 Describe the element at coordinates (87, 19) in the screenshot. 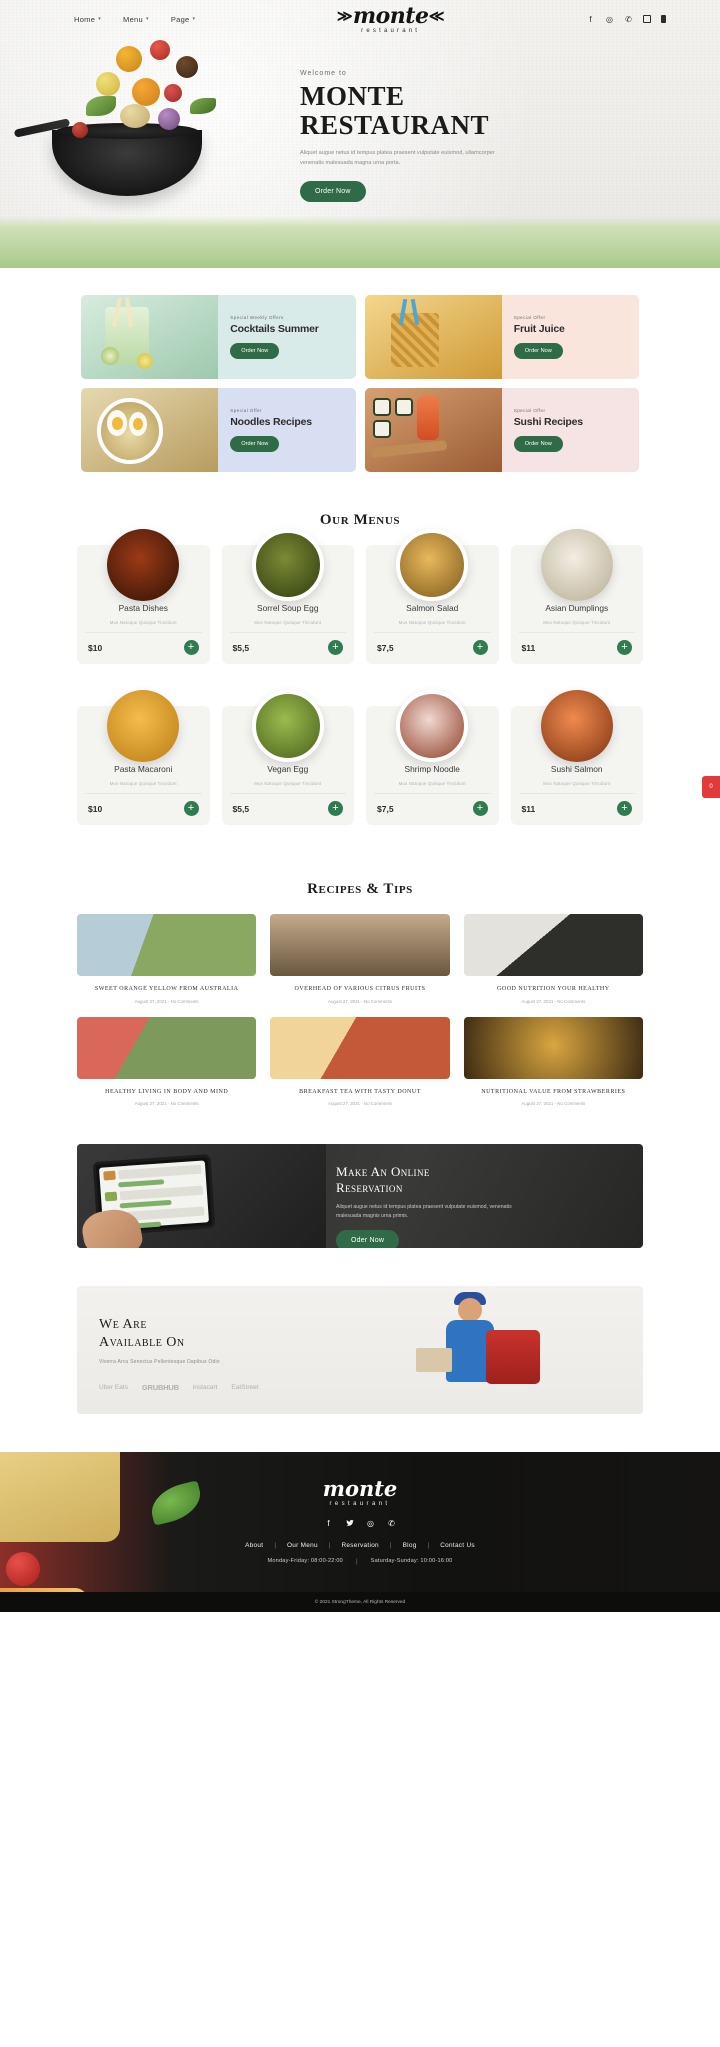

I see `nav-item-home: Home ▾` at that location.